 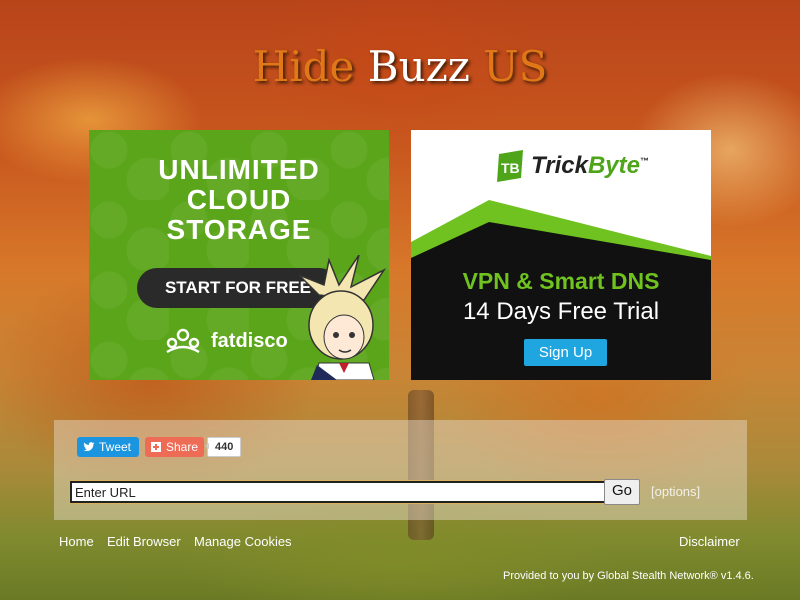 I want to click on fatdisco-brand: fatdisco, so click(x=226, y=341).